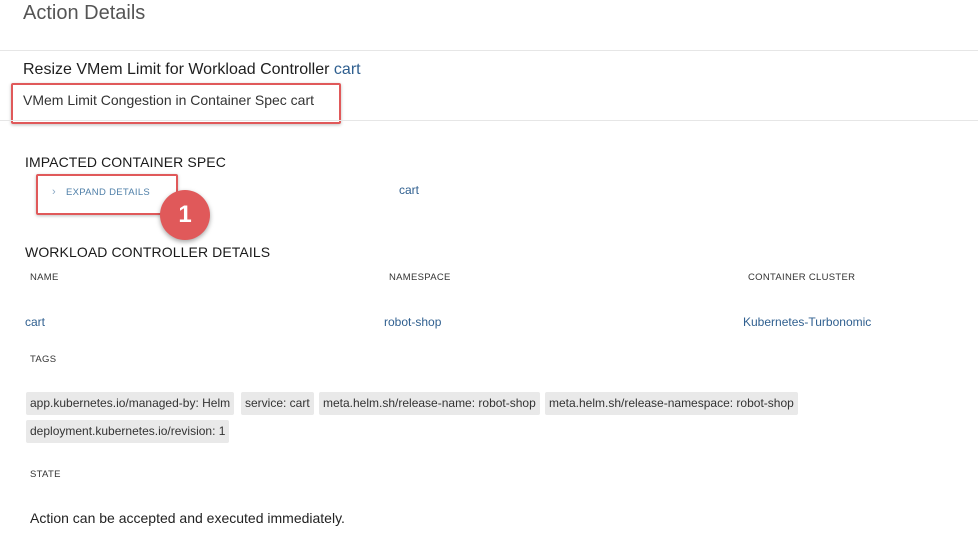 This screenshot has height=550, width=978. I want to click on workload-name-link: cart, so click(35, 322).